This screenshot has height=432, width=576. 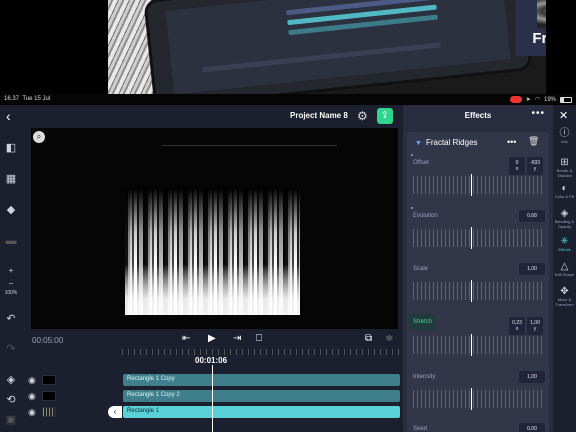 I want to click on param-intensity: Intensity 1,00, so click(x=478, y=394).